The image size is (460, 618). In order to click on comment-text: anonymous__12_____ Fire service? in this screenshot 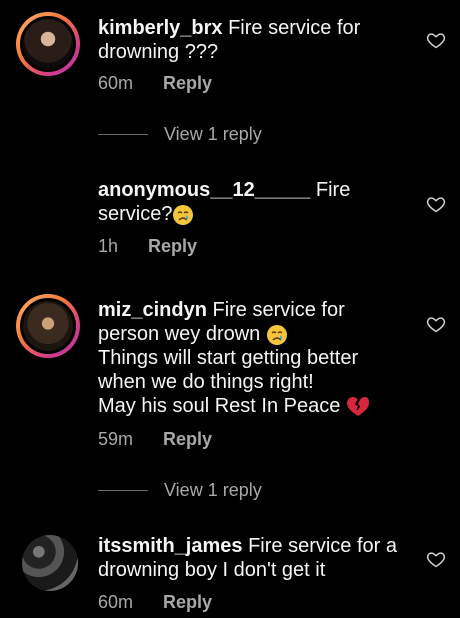, I will do `click(248, 202)`.